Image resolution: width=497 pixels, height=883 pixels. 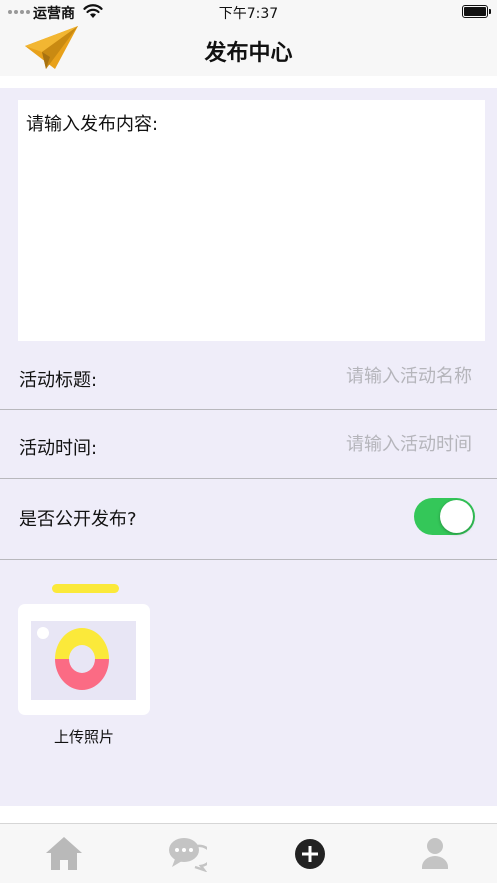 What do you see at coordinates (78, 519) in the screenshot?
I see `public-publish-label: 是否公开发布?` at bounding box center [78, 519].